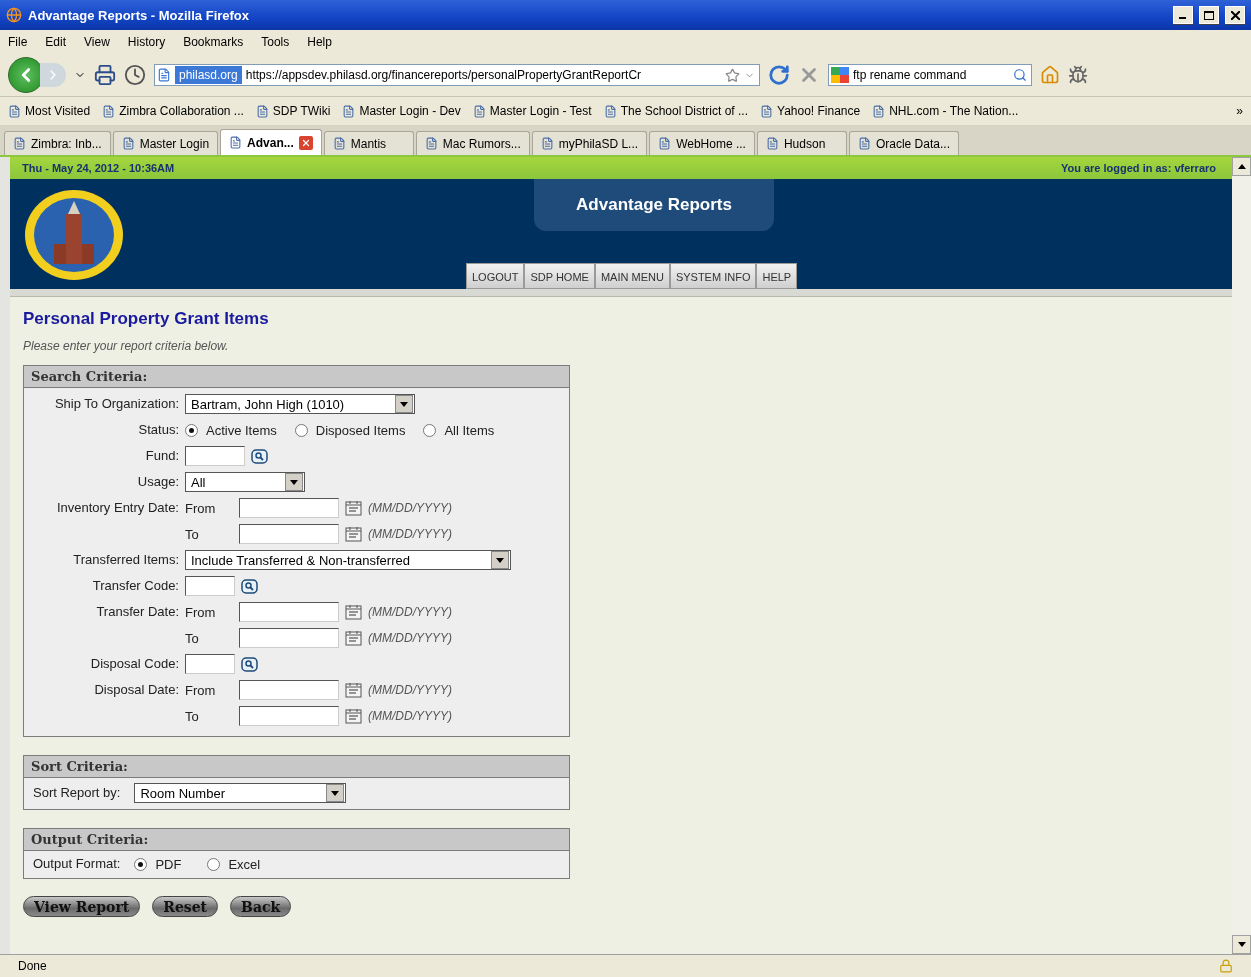 The image size is (1251, 977). I want to click on bookmark-item: SDP TWiki, so click(293, 111).